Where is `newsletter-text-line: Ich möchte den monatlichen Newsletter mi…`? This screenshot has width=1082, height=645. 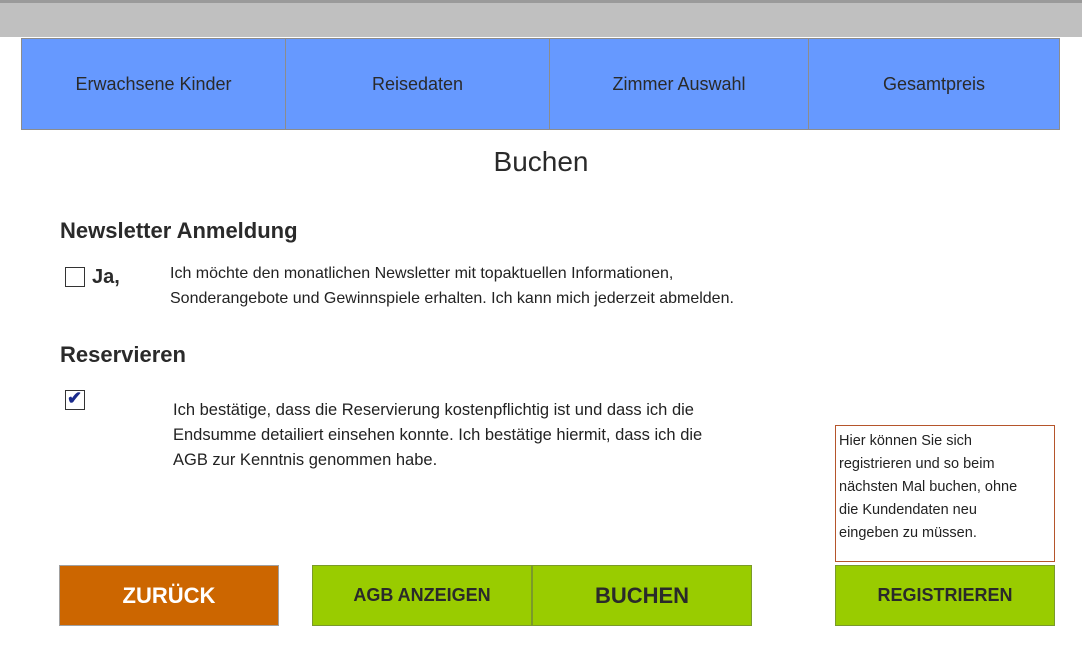
newsletter-text-line: Ich möchte den monatlichen Newsletter mi… is located at coordinates (422, 273).